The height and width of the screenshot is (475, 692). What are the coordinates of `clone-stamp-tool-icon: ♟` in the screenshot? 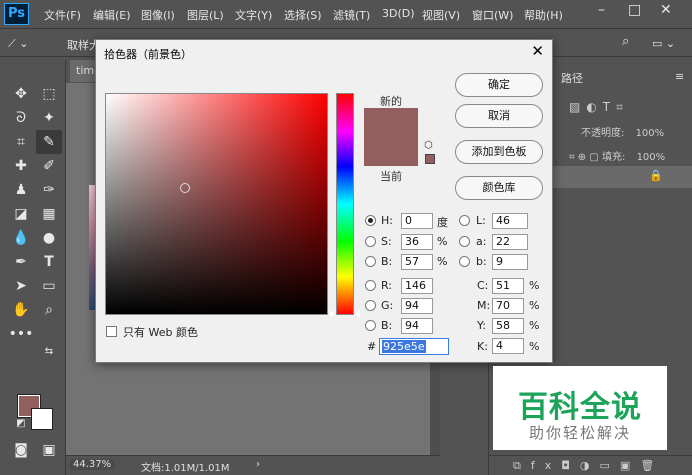 It's located at (21, 190).